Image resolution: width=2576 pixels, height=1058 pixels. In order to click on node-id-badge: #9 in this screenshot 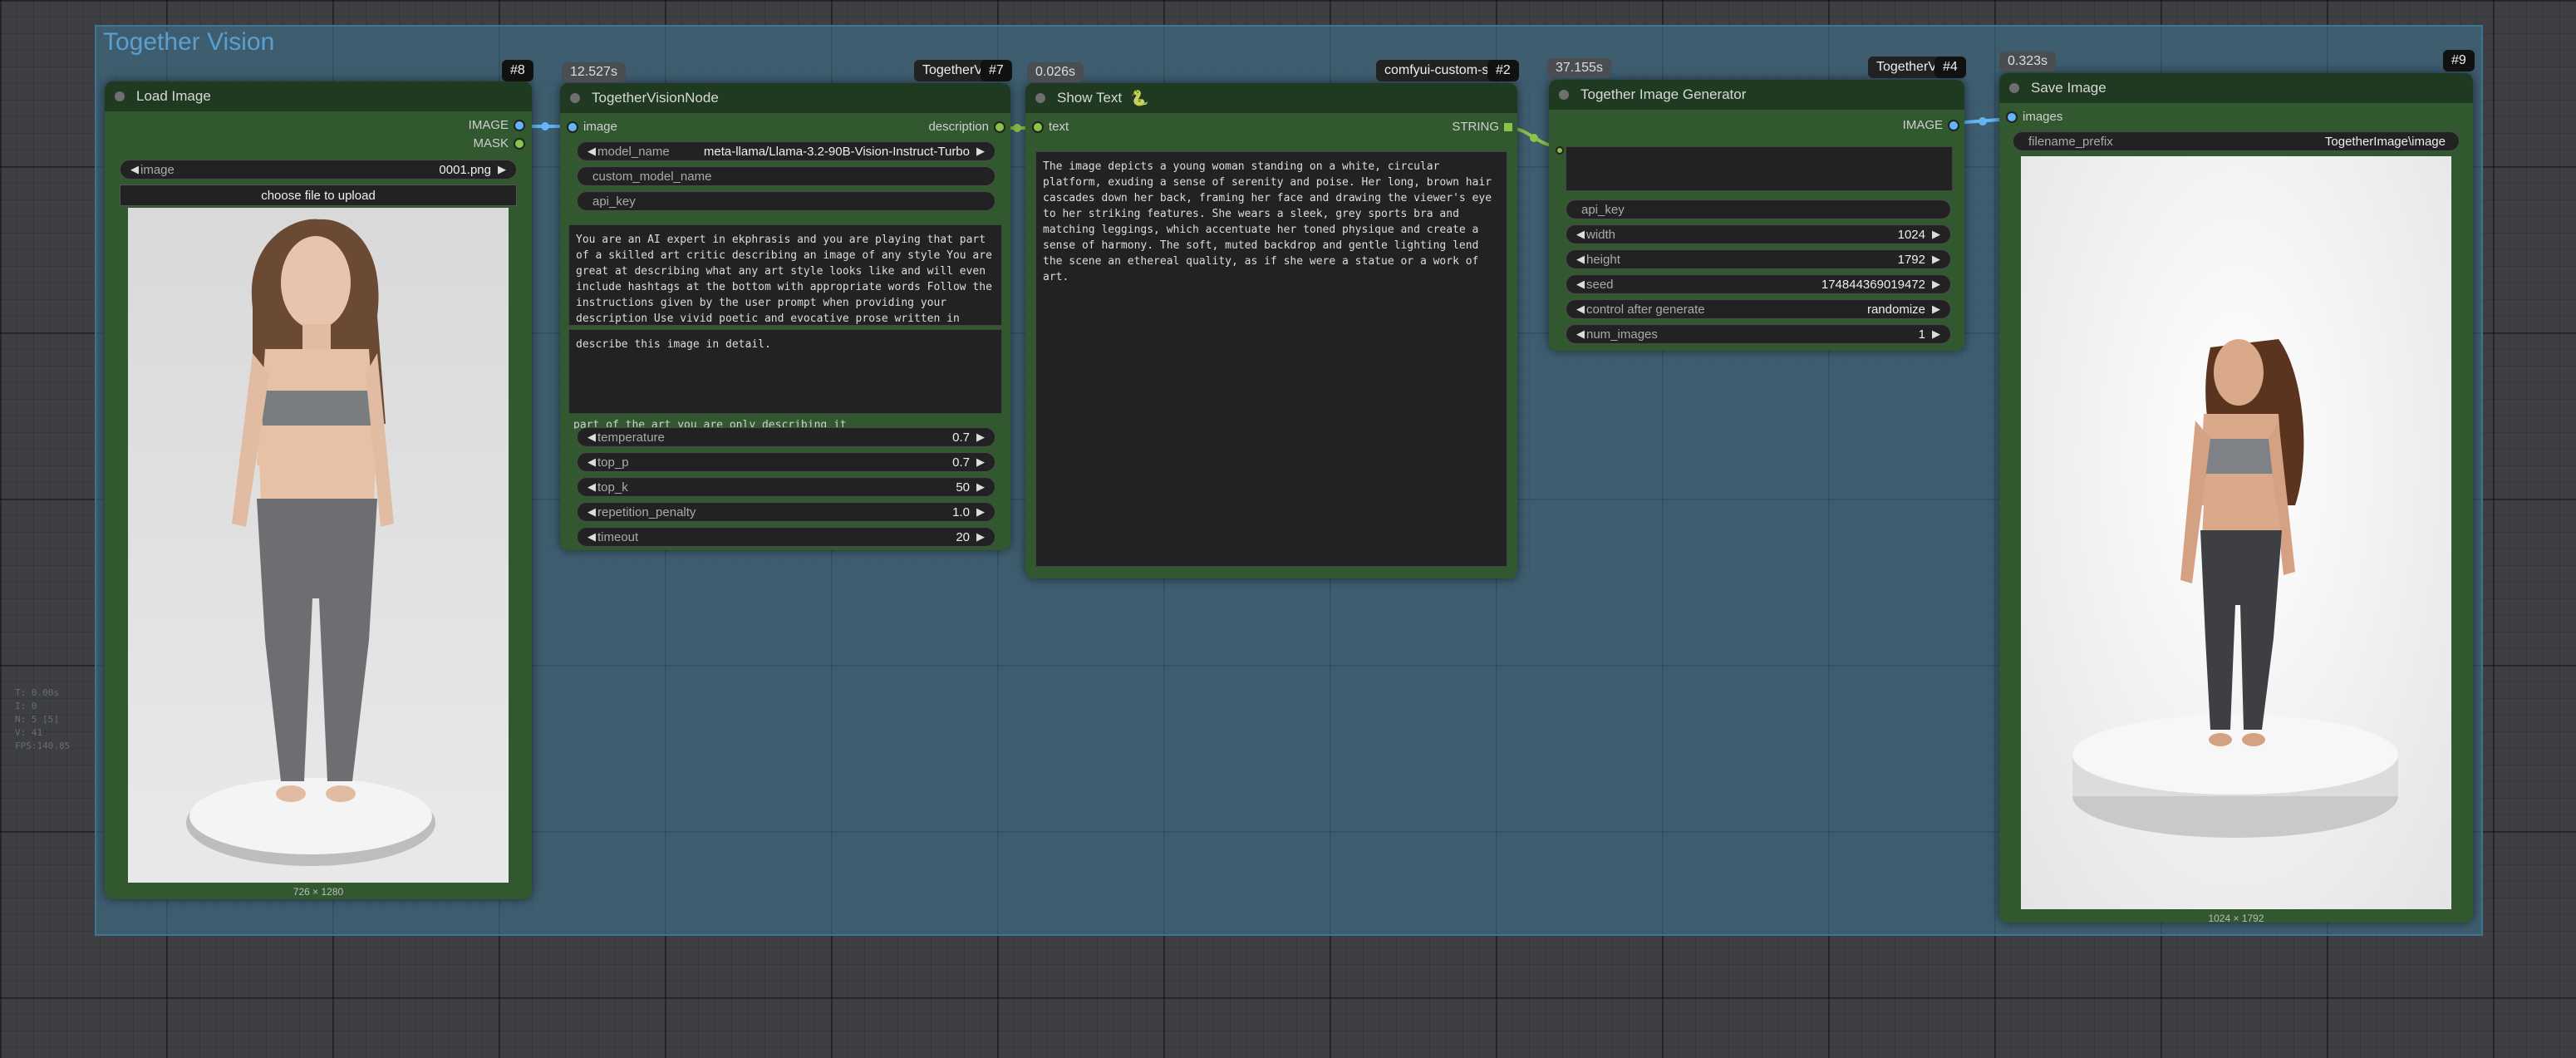, I will do `click(2459, 60)`.